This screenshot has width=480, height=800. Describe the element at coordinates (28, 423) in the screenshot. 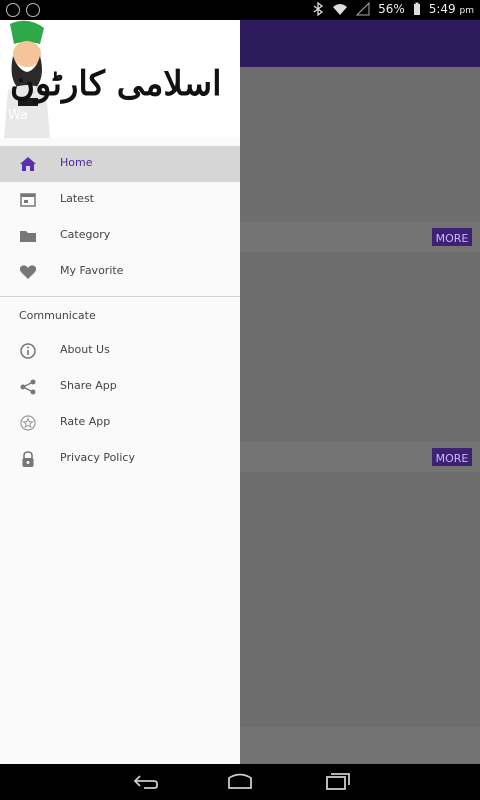

I see `star-icon` at that location.